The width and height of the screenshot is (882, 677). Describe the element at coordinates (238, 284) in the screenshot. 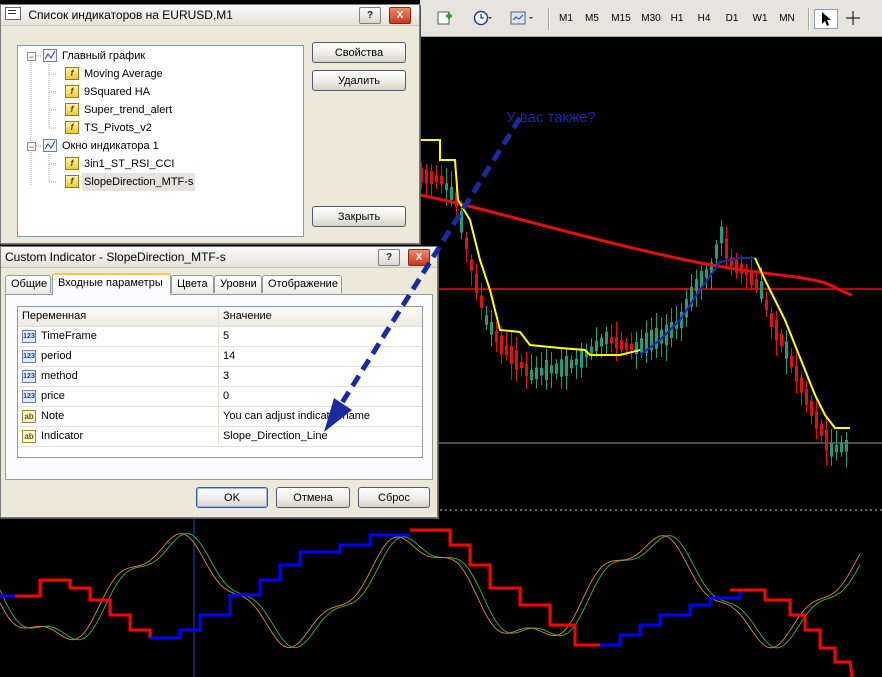

I see `tab-levels: Уровни` at that location.